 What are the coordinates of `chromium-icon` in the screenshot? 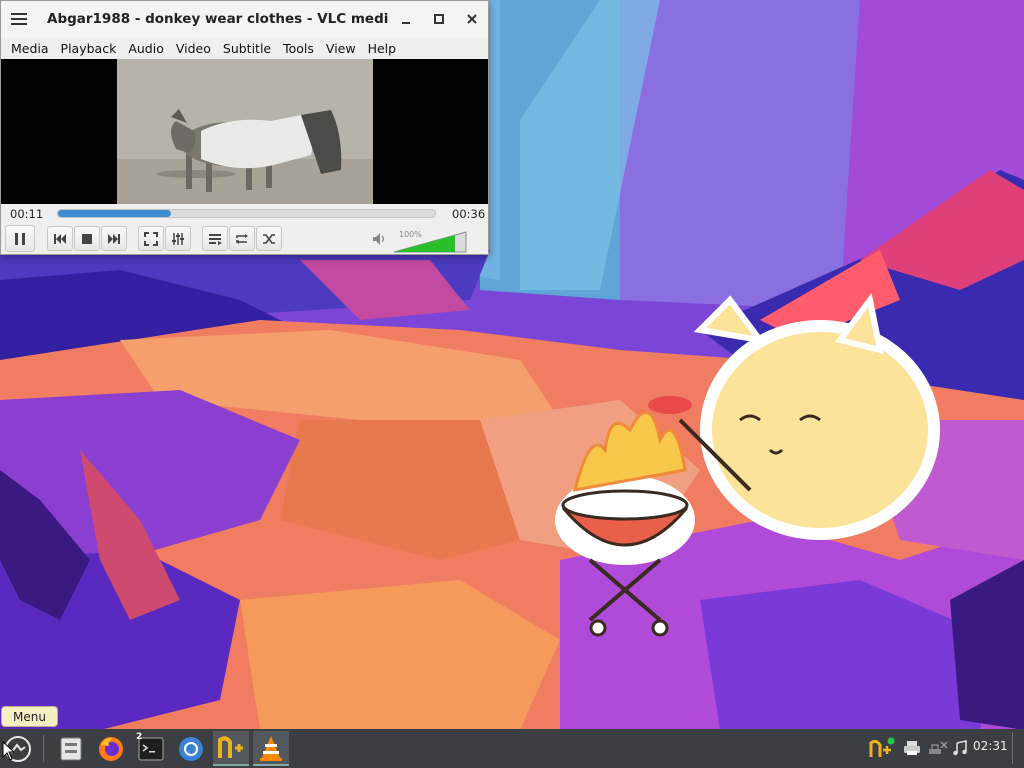 It's located at (191, 748).